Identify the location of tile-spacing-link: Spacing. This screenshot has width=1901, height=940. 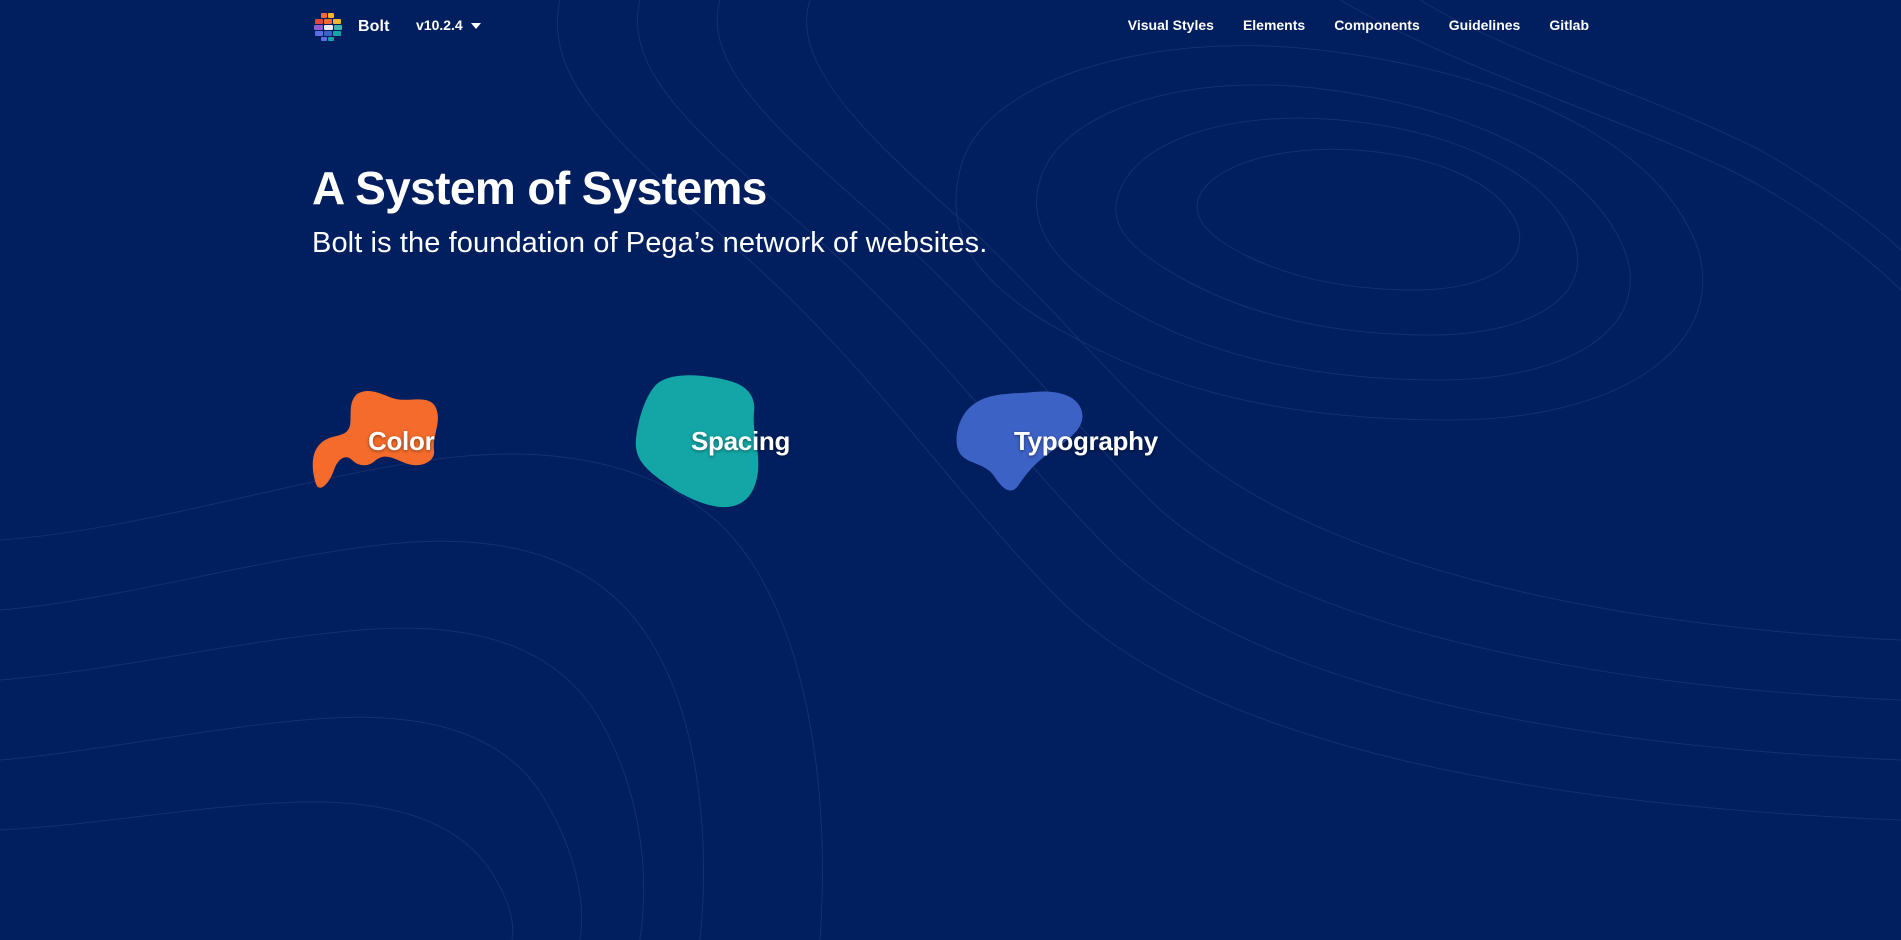
(734, 443).